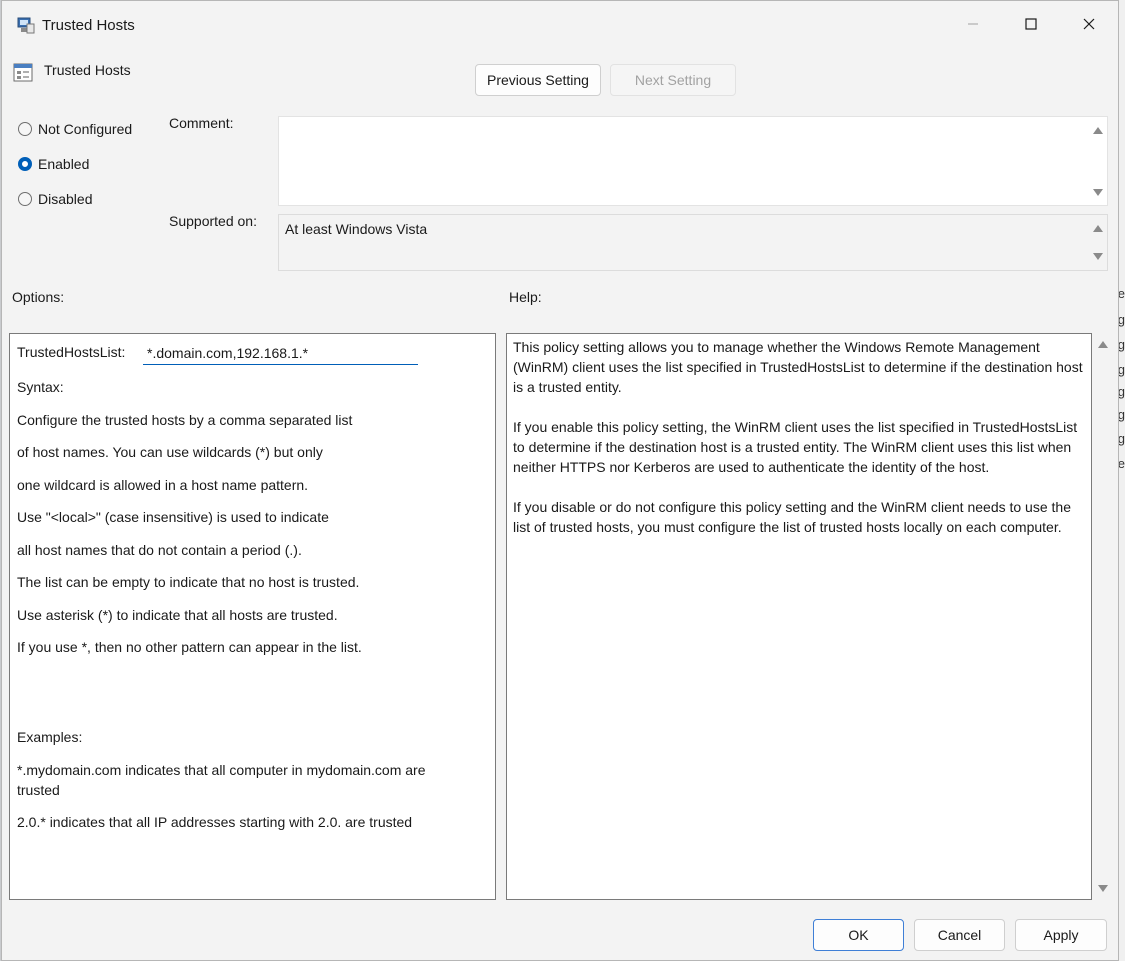 The width and height of the screenshot is (1125, 961). What do you see at coordinates (71, 352) in the screenshot?
I see `trusted-hosts-list-label: TrustedHostsList:` at bounding box center [71, 352].